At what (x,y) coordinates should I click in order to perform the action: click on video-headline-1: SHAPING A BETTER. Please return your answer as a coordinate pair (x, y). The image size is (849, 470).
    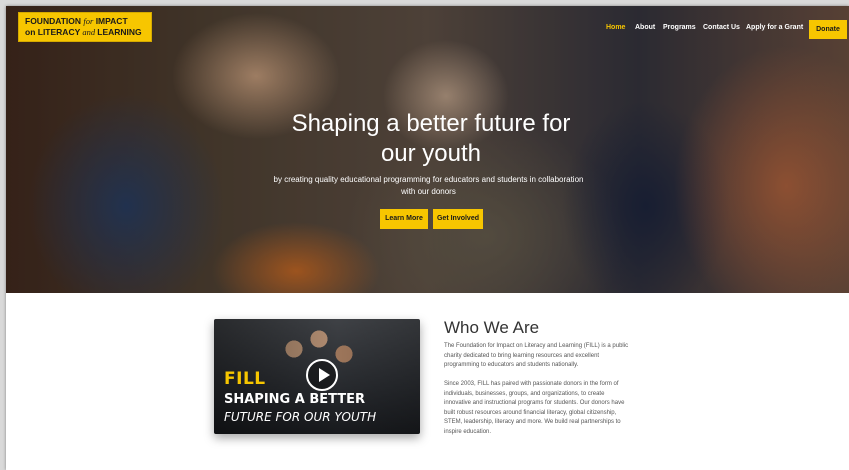
    Looking at the image, I should click on (295, 399).